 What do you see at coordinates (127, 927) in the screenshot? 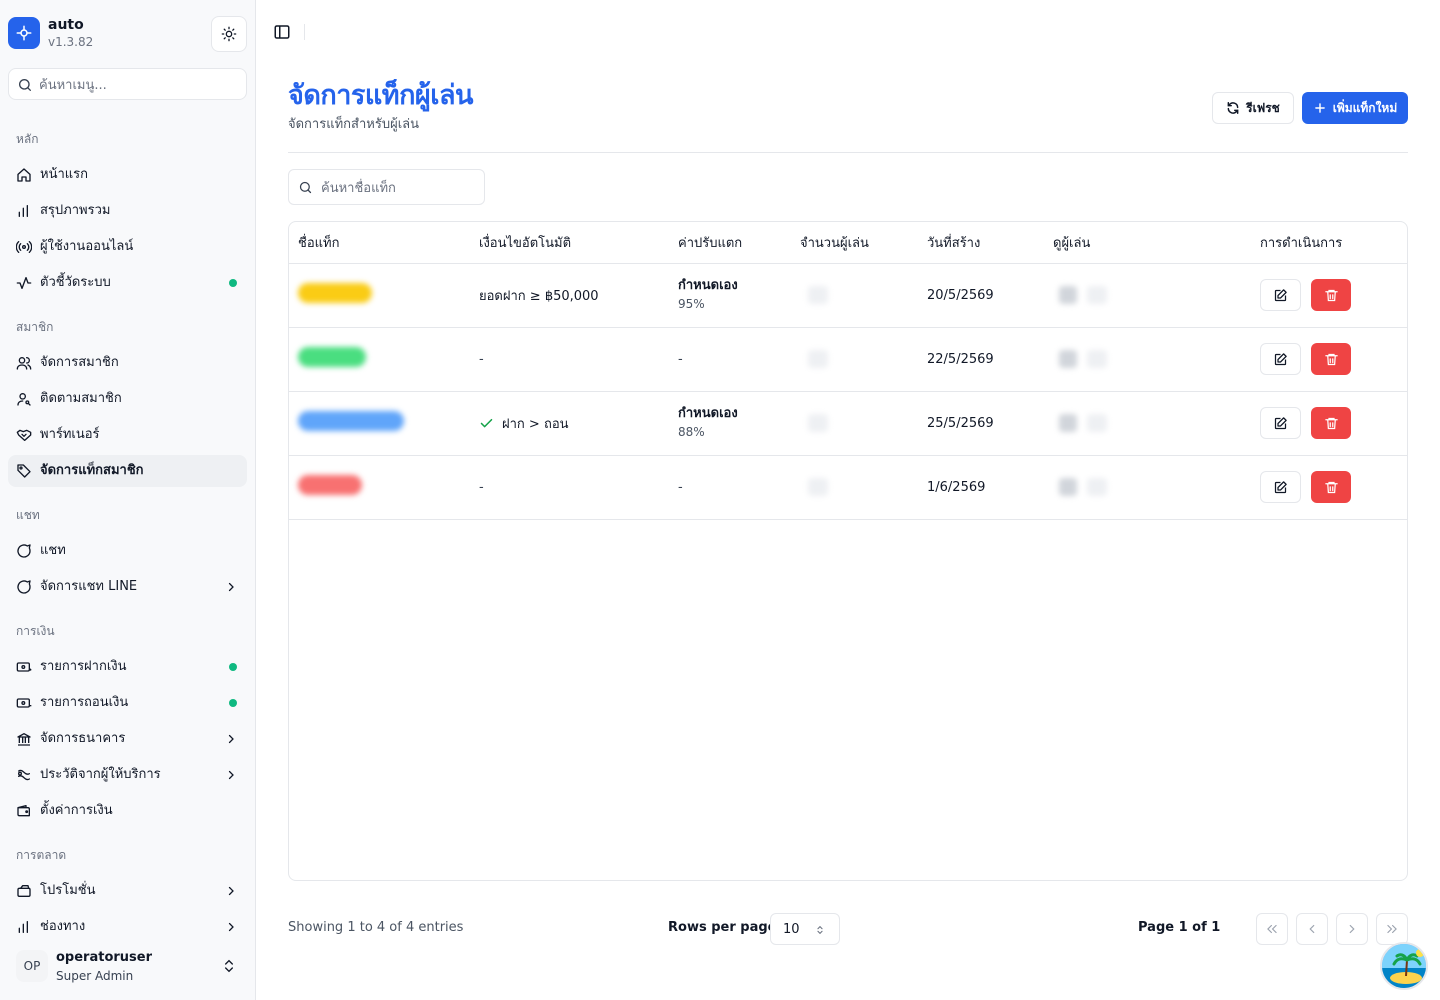
I see `sidebar-item-channels: ช่องทาง` at bounding box center [127, 927].